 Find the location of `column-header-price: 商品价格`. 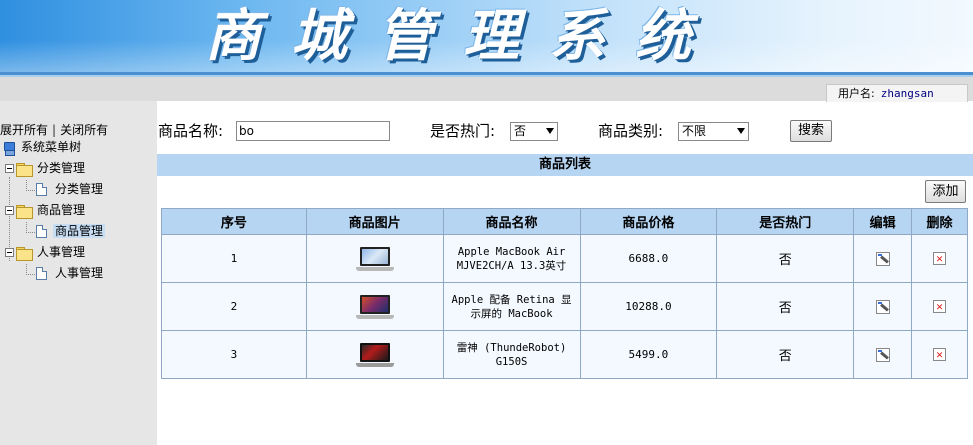

column-header-price: 商品价格 is located at coordinates (648, 221).